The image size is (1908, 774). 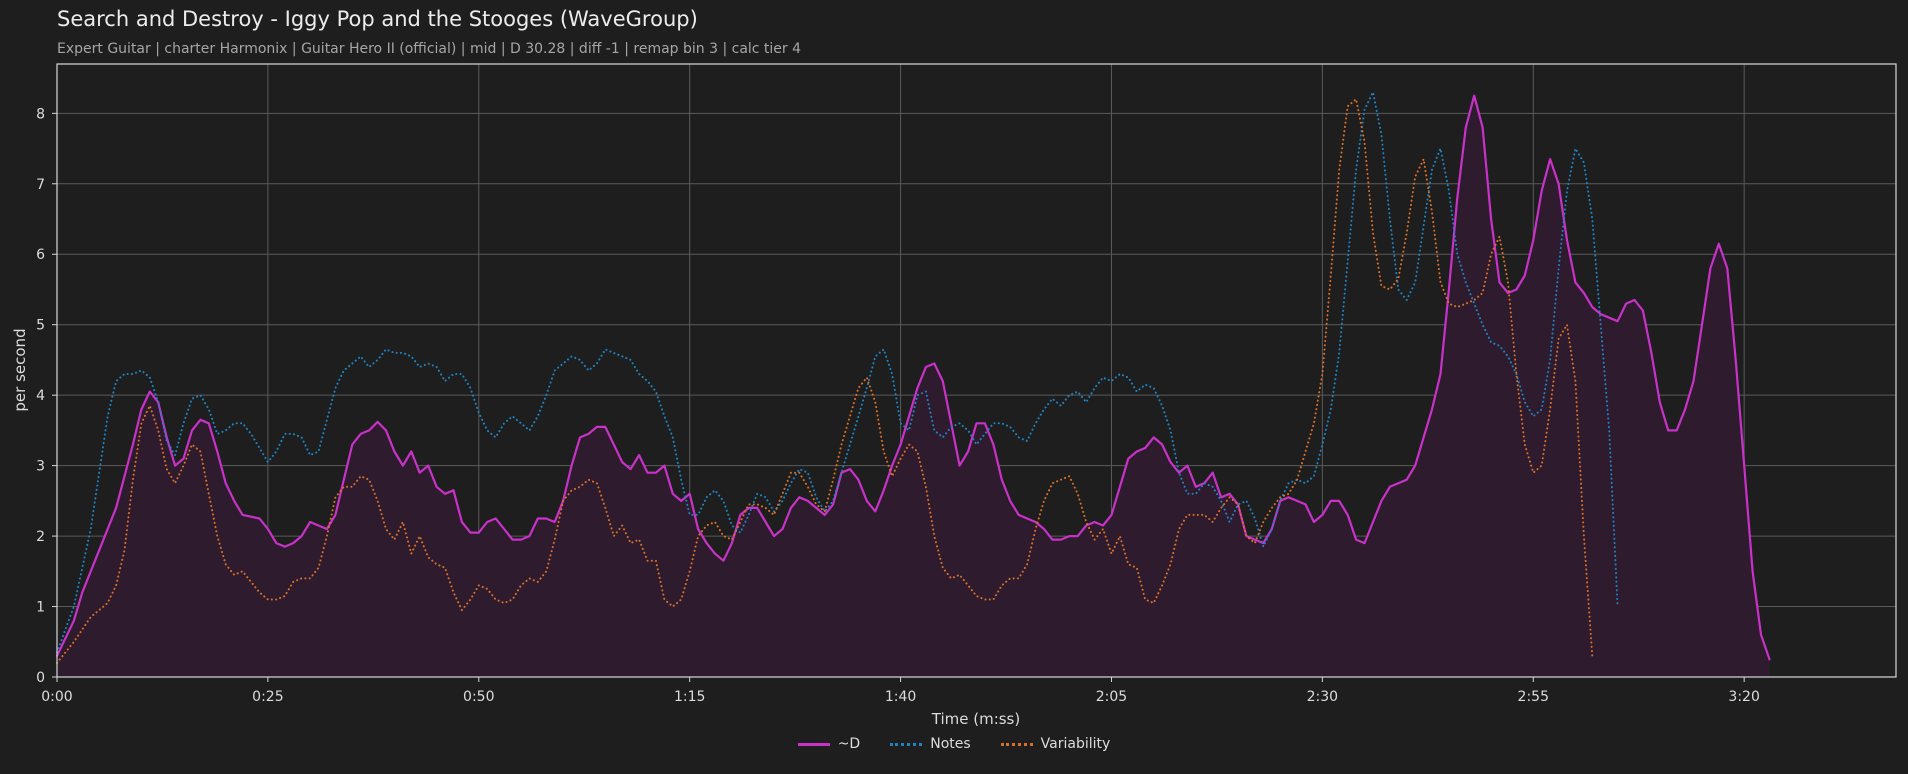 I want to click on y-tick-label: 6, so click(x=40, y=255).